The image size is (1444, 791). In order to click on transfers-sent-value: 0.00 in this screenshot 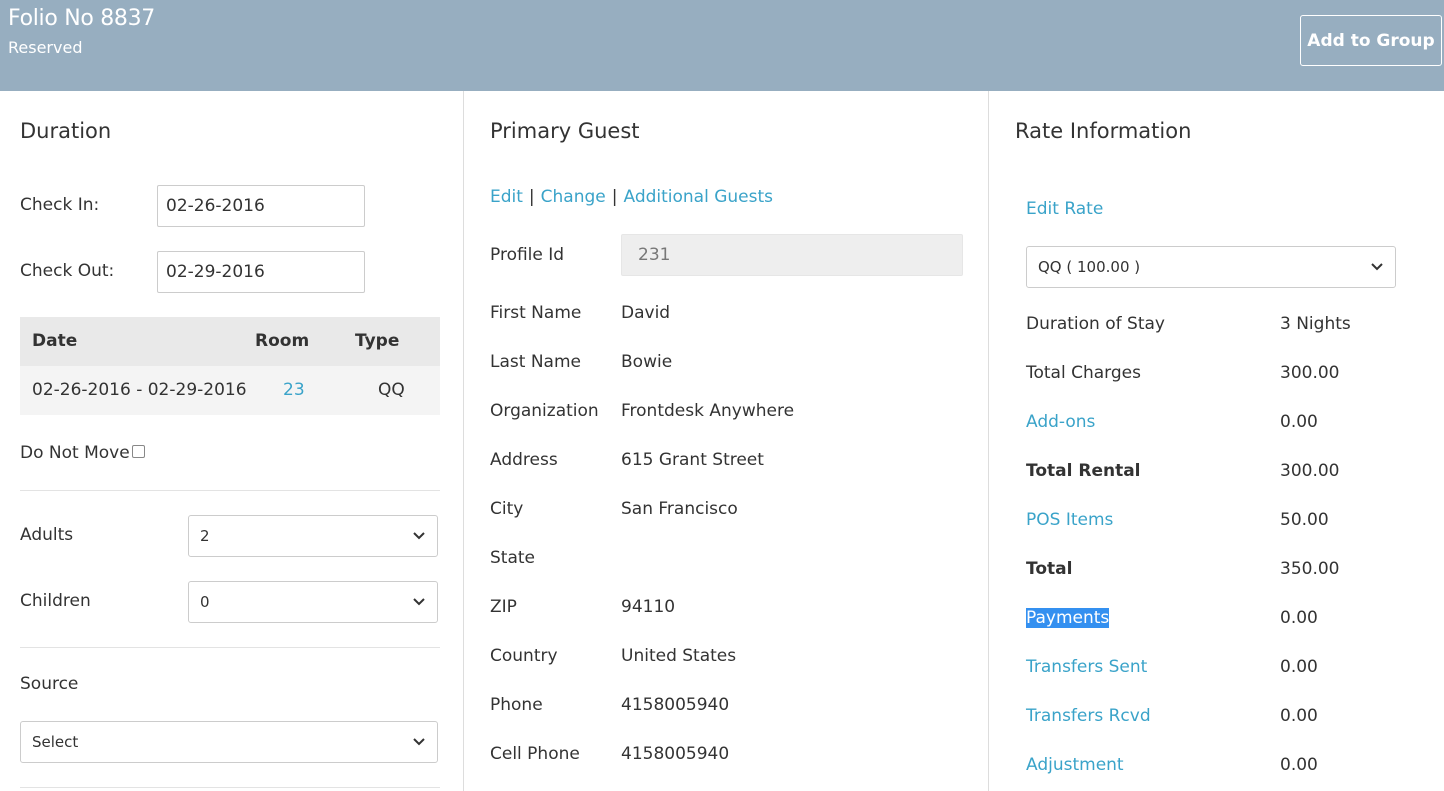, I will do `click(1299, 667)`.